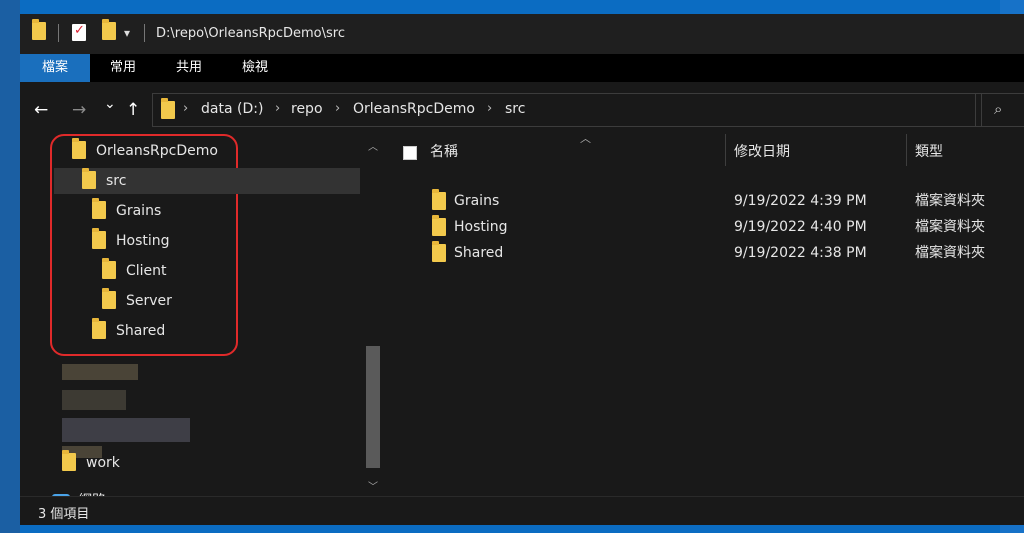 This screenshot has height=533, width=1024. I want to click on tree-item-grains: Grains, so click(126, 211).